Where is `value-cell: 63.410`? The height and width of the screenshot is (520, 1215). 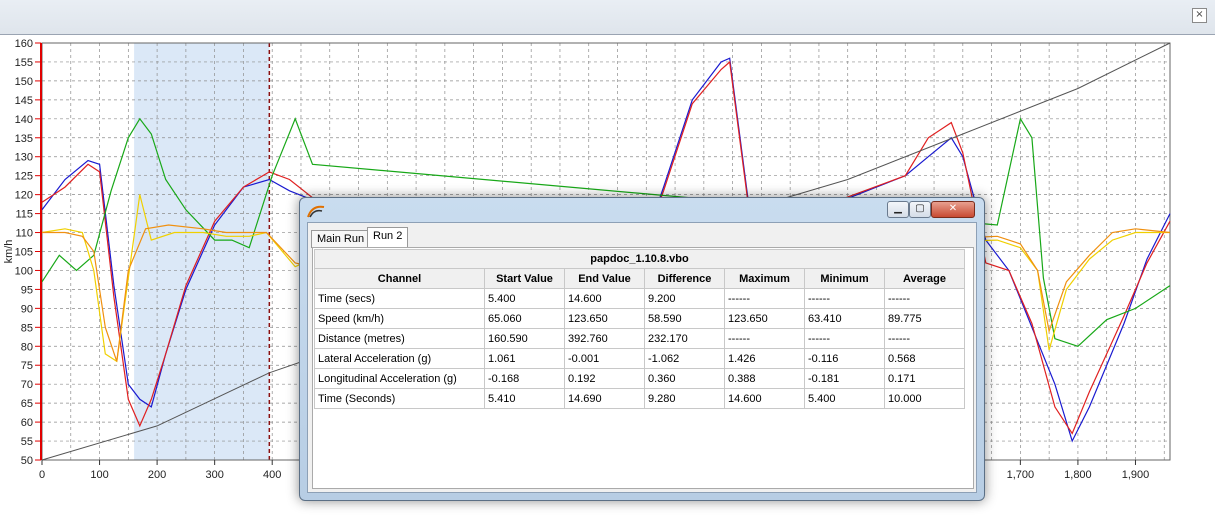 value-cell: 63.410 is located at coordinates (844, 318).